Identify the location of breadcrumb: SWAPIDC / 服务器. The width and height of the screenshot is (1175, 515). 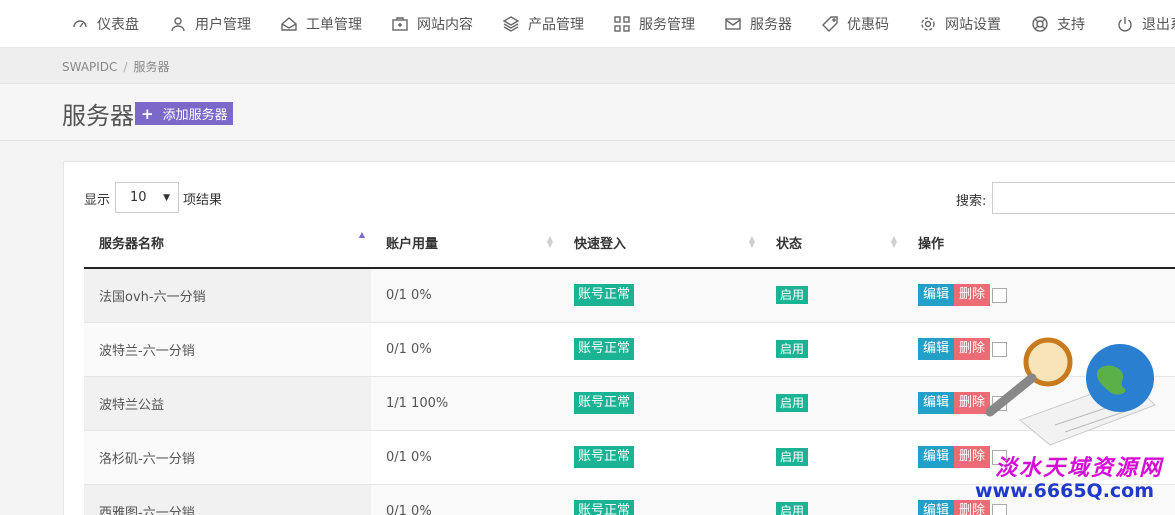
(116, 66).